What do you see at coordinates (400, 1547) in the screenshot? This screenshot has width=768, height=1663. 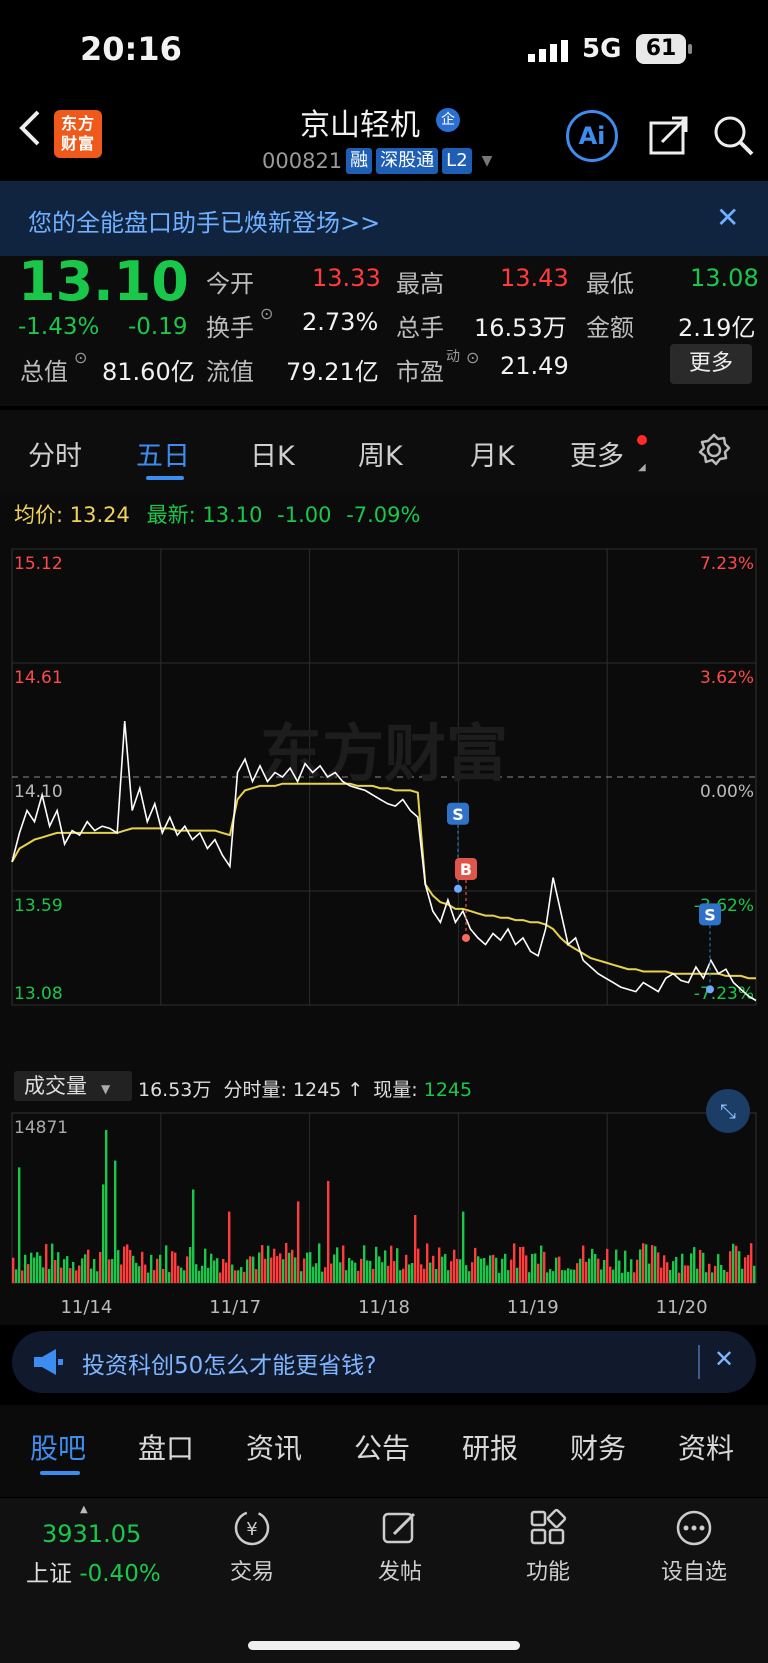 I see `nav-post: 发帖` at bounding box center [400, 1547].